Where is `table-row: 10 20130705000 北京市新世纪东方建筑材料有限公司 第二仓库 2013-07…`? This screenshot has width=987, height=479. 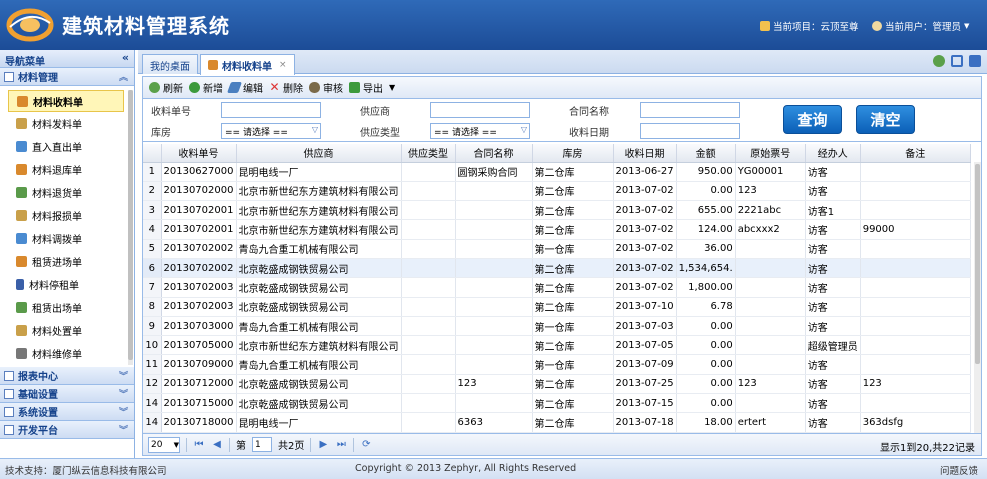
table-row: 10 20130705000 北京市新世纪东方建筑材料有限公司 第二仓库 2013-07… is located at coordinates (557, 345).